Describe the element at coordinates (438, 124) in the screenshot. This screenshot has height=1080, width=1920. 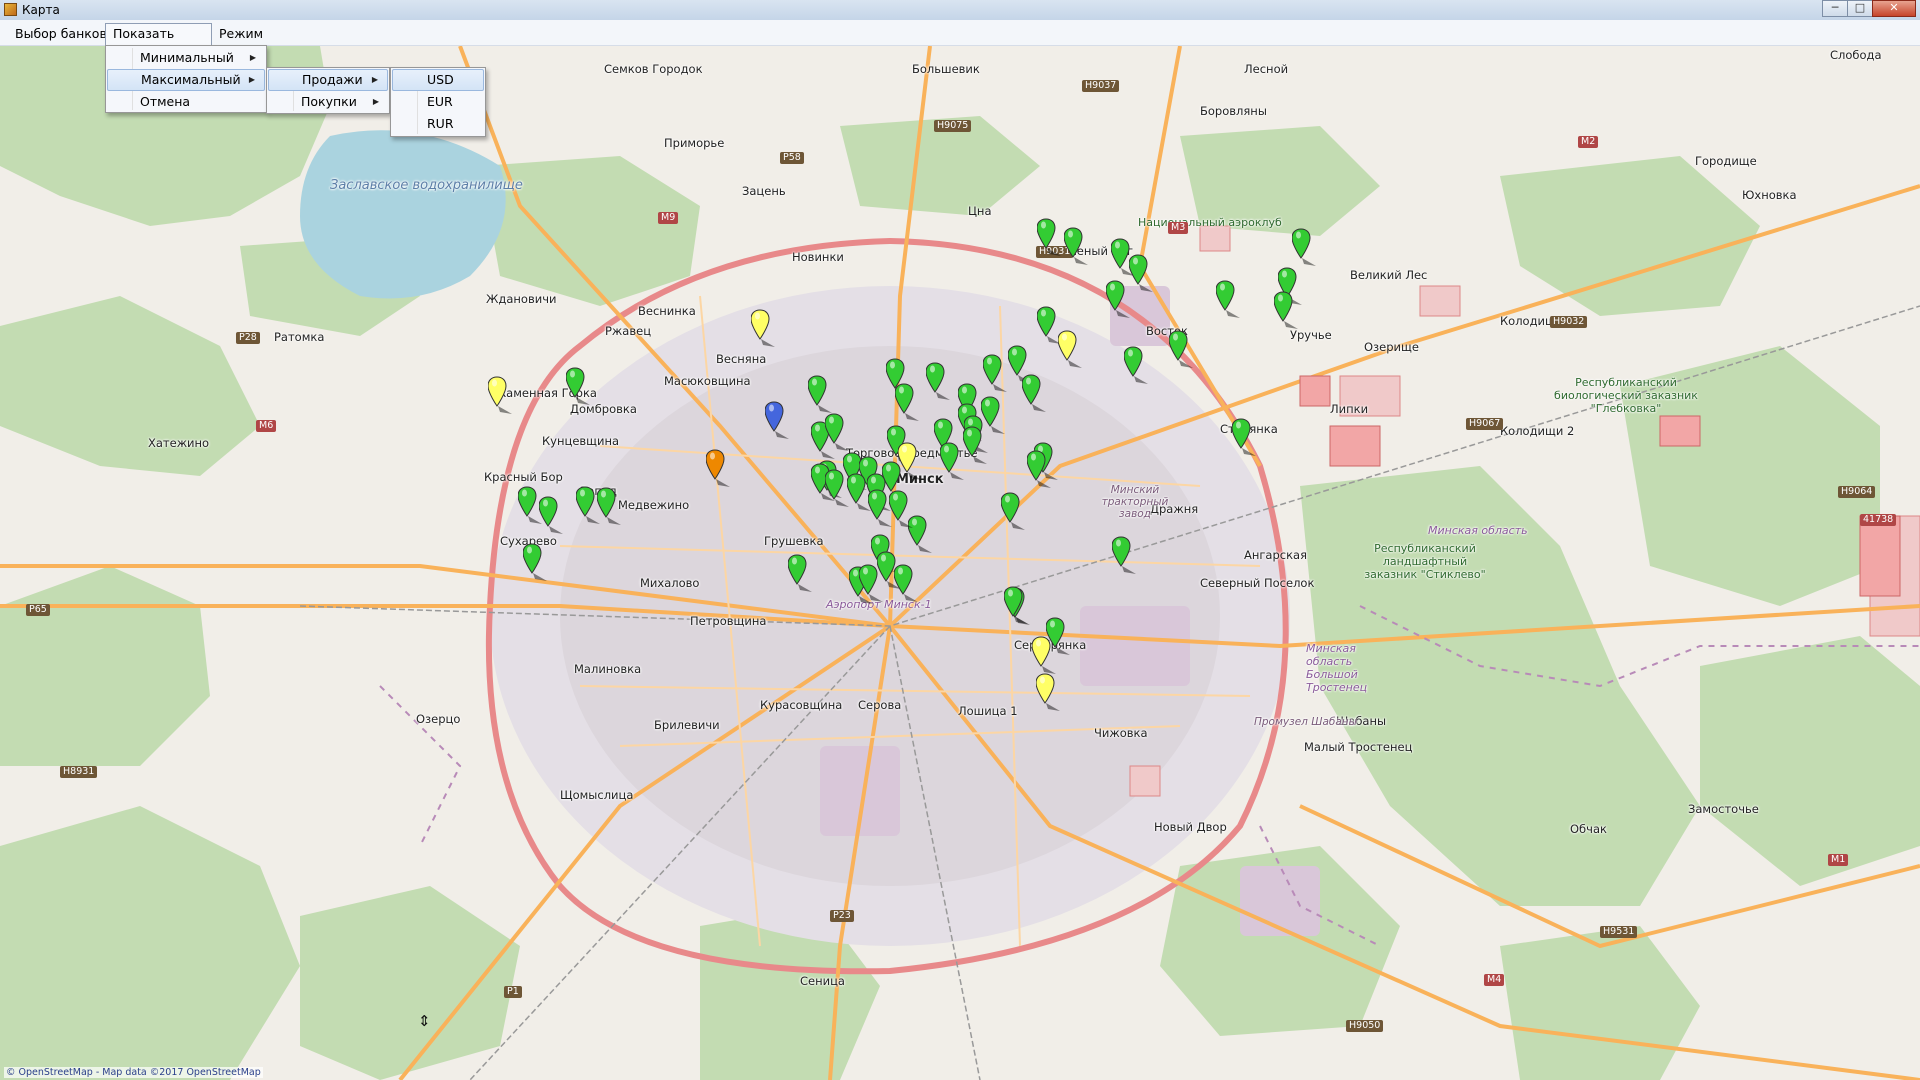
I see `menu-item-rur: RUR` at that location.